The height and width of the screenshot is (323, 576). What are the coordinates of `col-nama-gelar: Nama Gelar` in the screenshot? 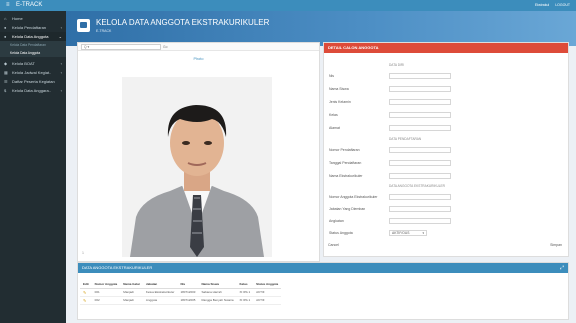 It's located at (131, 285).